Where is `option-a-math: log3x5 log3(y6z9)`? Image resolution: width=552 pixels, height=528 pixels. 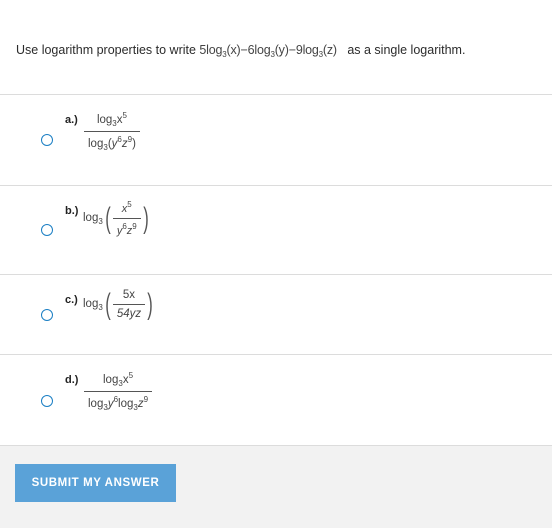
option-a-math: log3x5 log3(y6z9) is located at coordinates (112, 131).